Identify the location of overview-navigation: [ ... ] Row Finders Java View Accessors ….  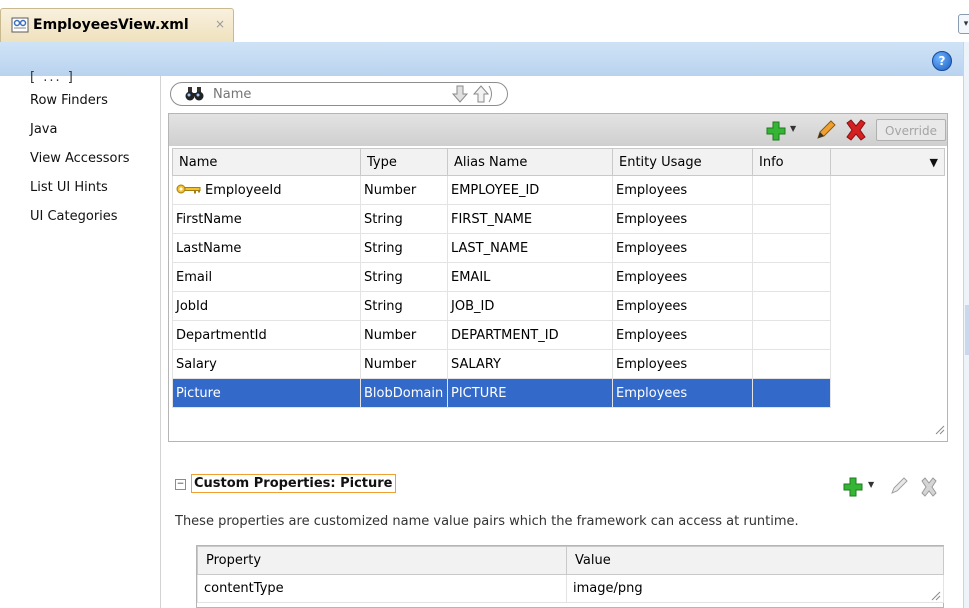
(80, 339).